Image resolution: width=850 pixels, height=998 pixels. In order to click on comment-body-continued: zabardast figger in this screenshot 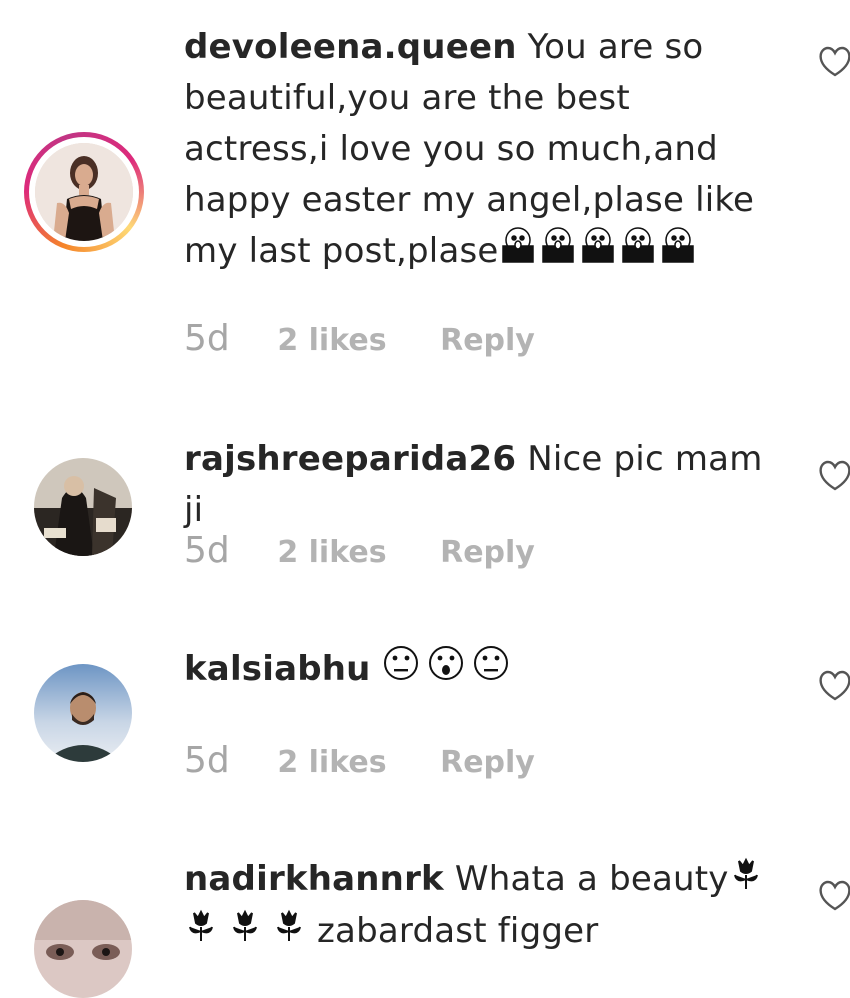, I will do `click(458, 931)`.